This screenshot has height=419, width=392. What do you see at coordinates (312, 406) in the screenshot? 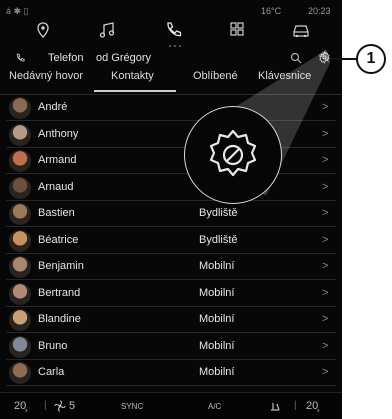
I see `passenger-temperature: 20̧` at bounding box center [312, 406].